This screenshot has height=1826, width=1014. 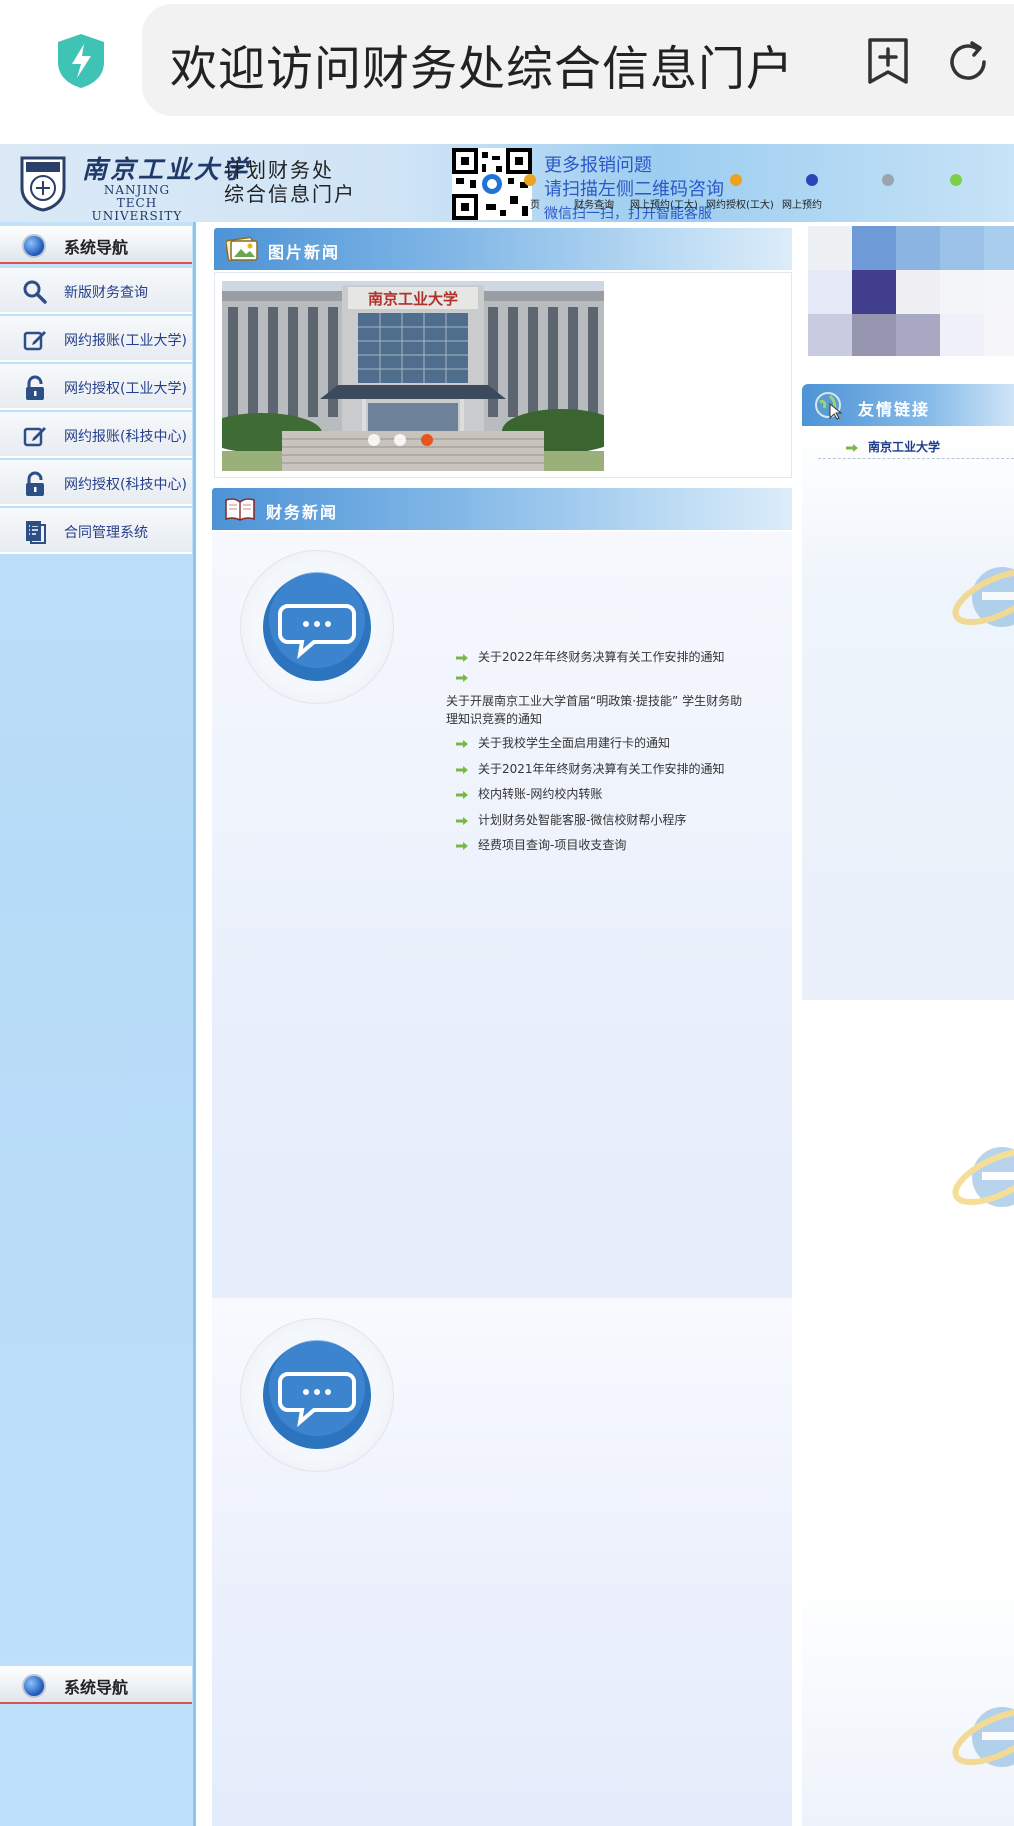 I want to click on friend-links-body, so click(x=908, y=713).